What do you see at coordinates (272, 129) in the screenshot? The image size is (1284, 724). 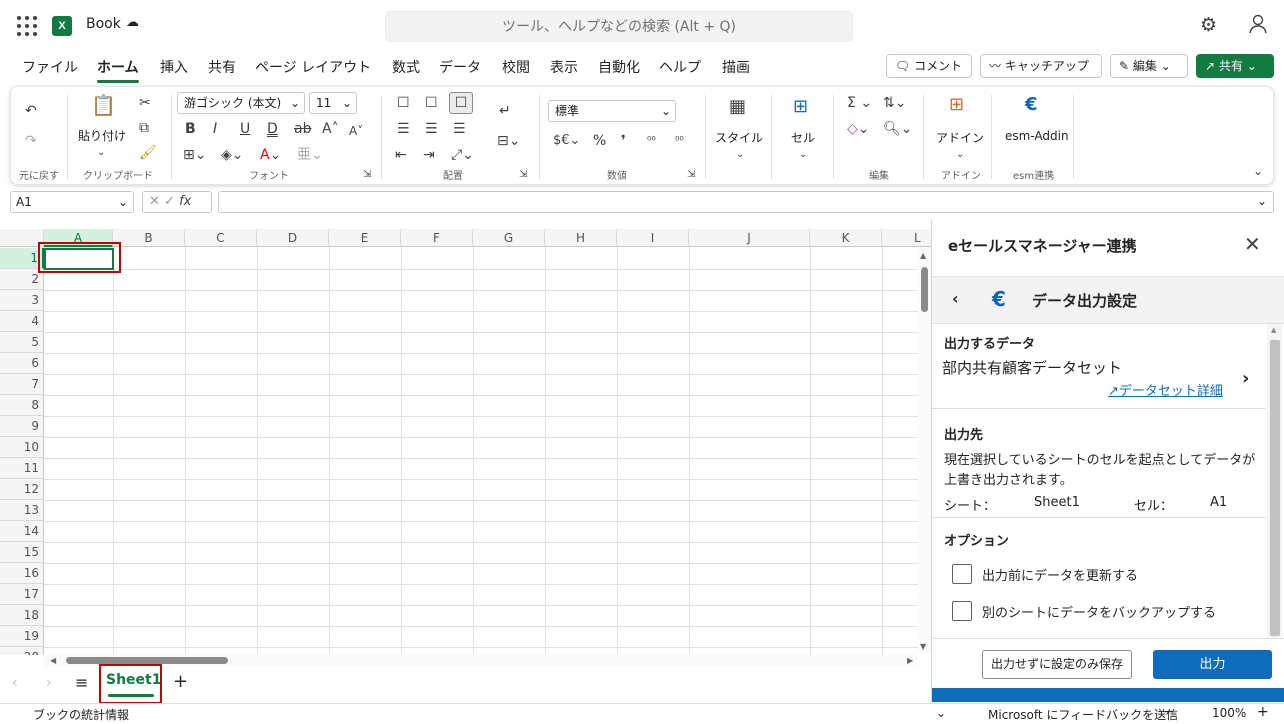 I see `double-underline-icon: D` at bounding box center [272, 129].